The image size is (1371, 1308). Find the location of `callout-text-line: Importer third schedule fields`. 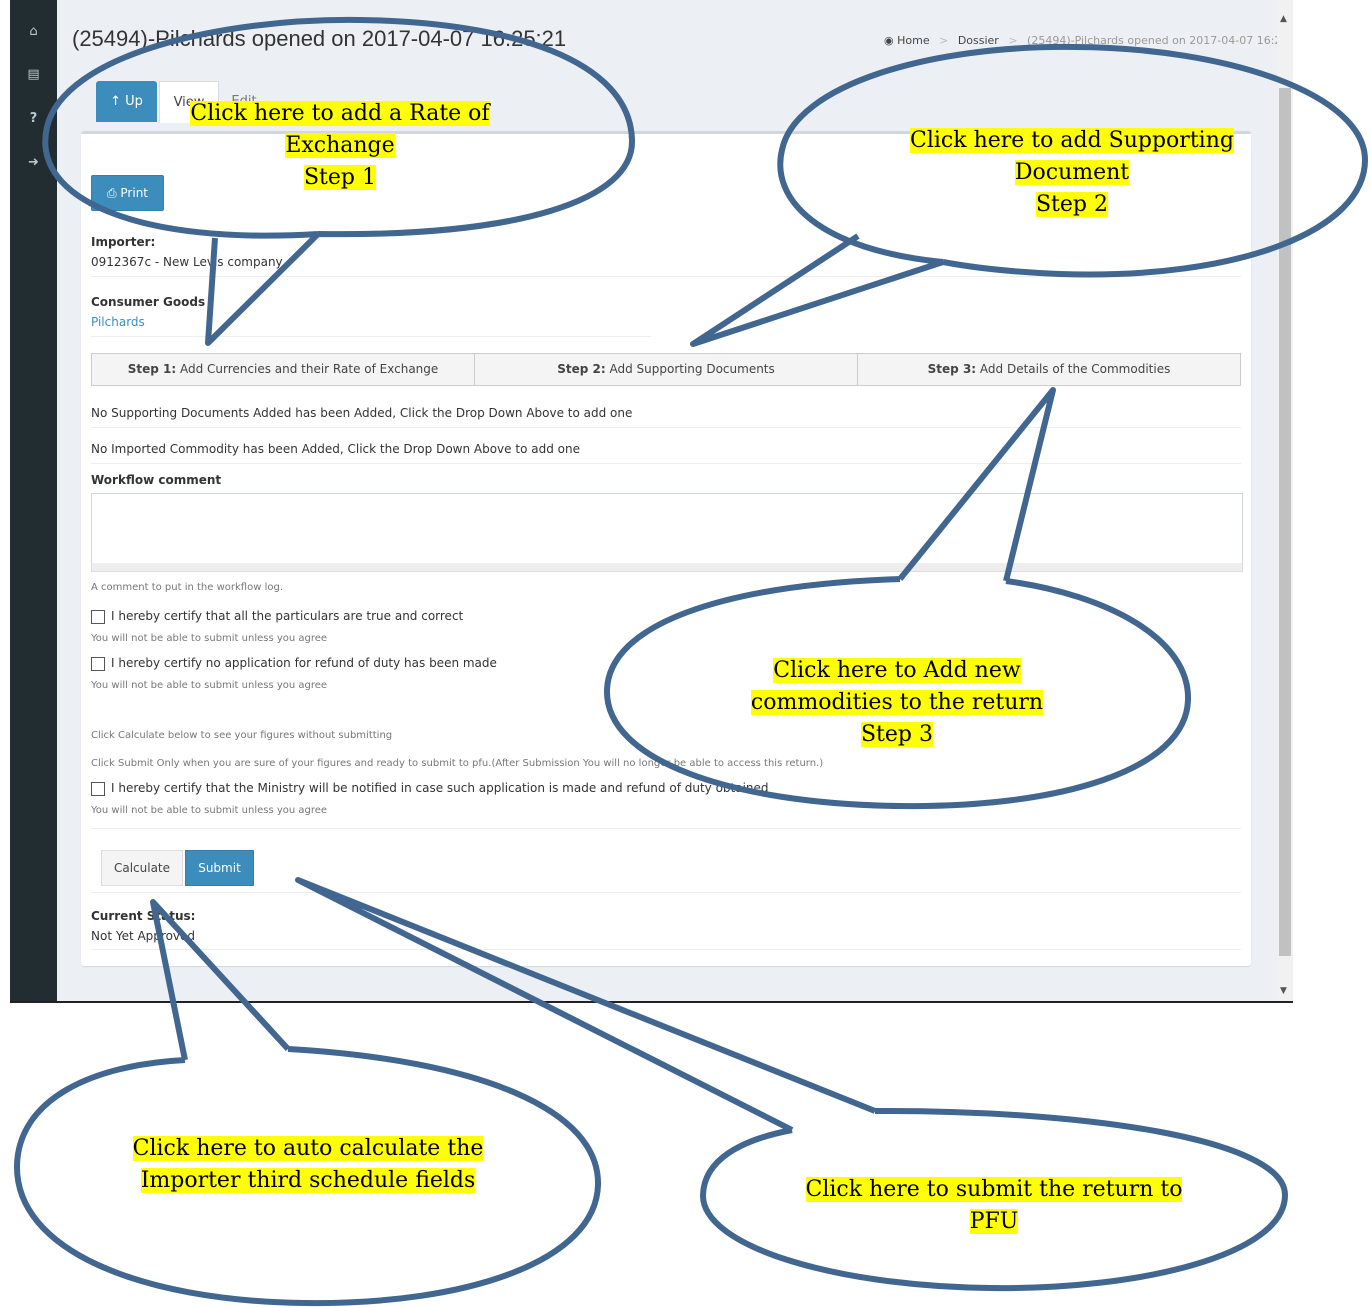

callout-text-line: Importer third schedule fields is located at coordinates (308, 1180).